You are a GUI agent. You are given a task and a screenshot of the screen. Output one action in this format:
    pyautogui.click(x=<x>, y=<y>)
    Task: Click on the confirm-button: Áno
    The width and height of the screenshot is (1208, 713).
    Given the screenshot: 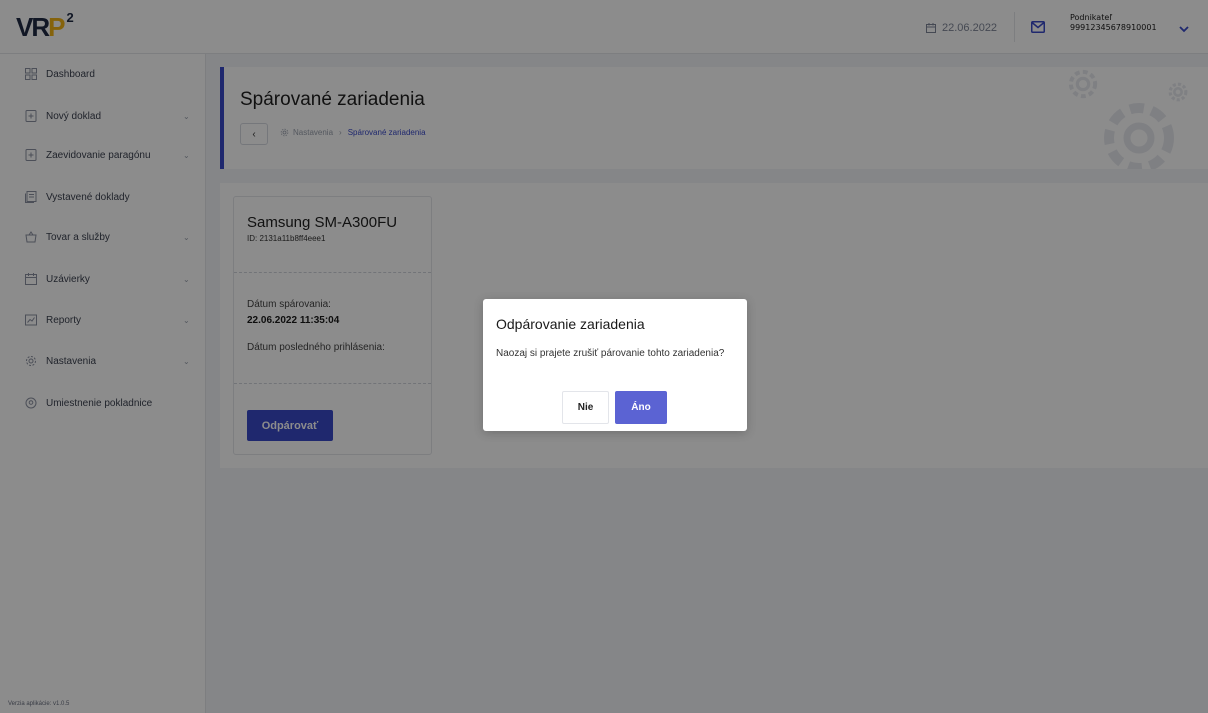 What is the action you would take?
    pyautogui.click(x=641, y=407)
    